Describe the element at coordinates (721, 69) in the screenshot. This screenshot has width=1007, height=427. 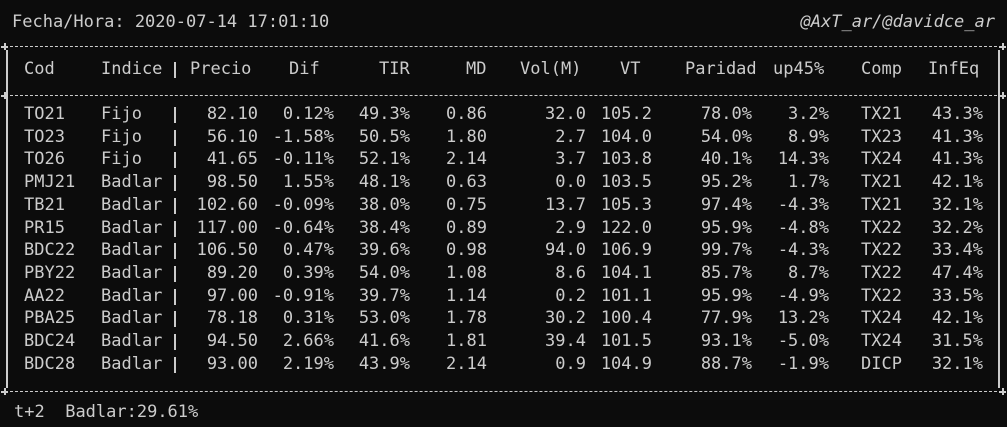
I see `column-header-paridad: Paridad` at that location.